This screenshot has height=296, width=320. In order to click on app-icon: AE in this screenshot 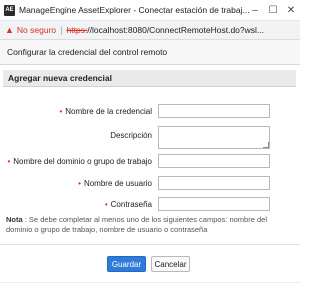, I will do `click(9, 10)`.